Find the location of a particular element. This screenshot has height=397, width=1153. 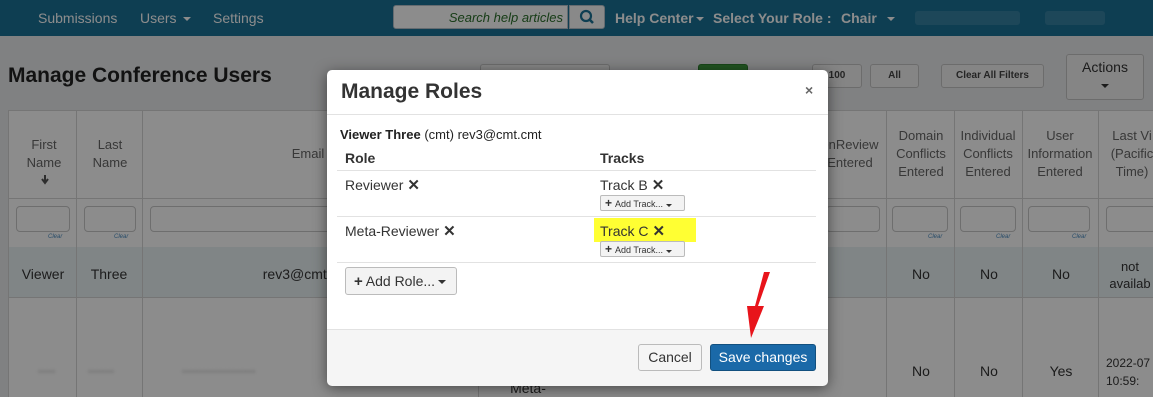

role-reviewer: Reviewer ✕ is located at coordinates (382, 185).